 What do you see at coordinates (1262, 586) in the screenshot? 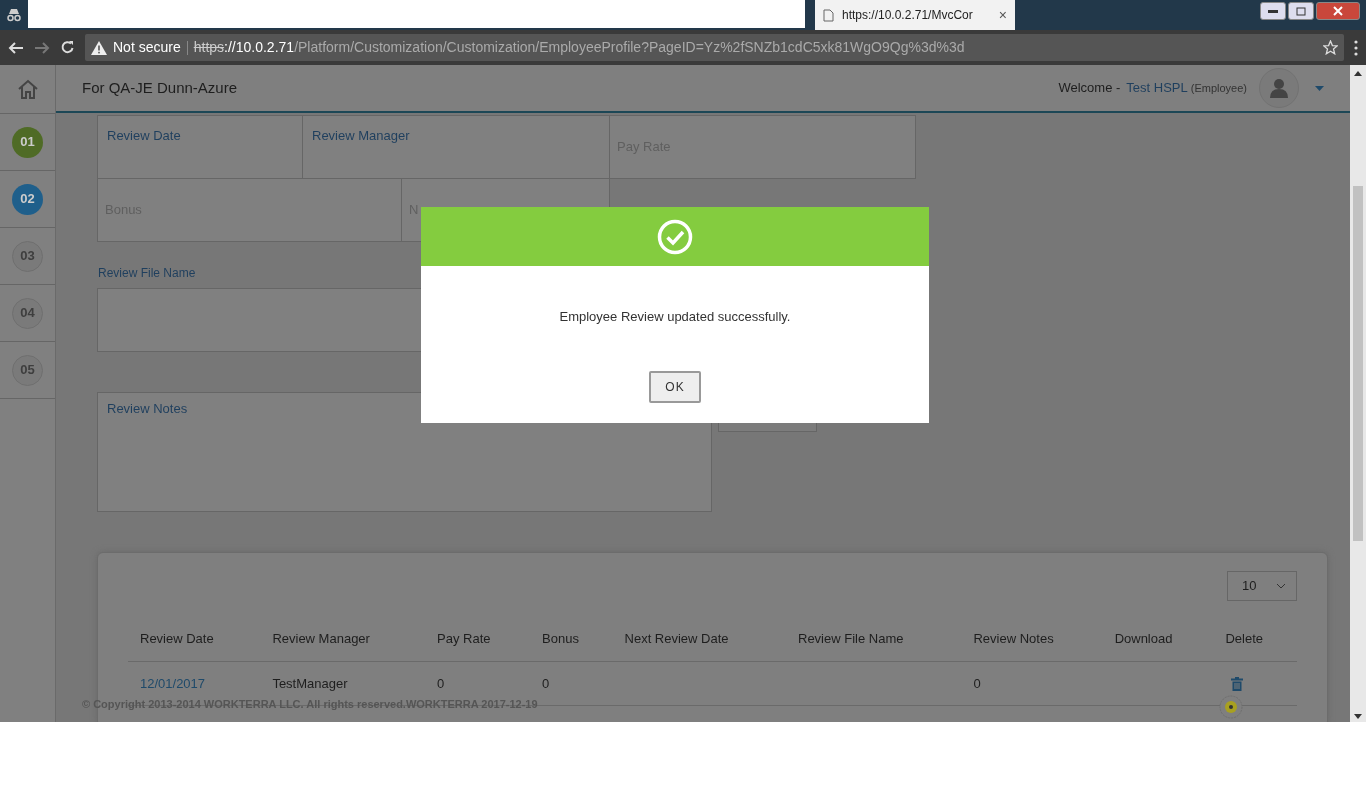
I see `page-size-select: 10` at bounding box center [1262, 586].